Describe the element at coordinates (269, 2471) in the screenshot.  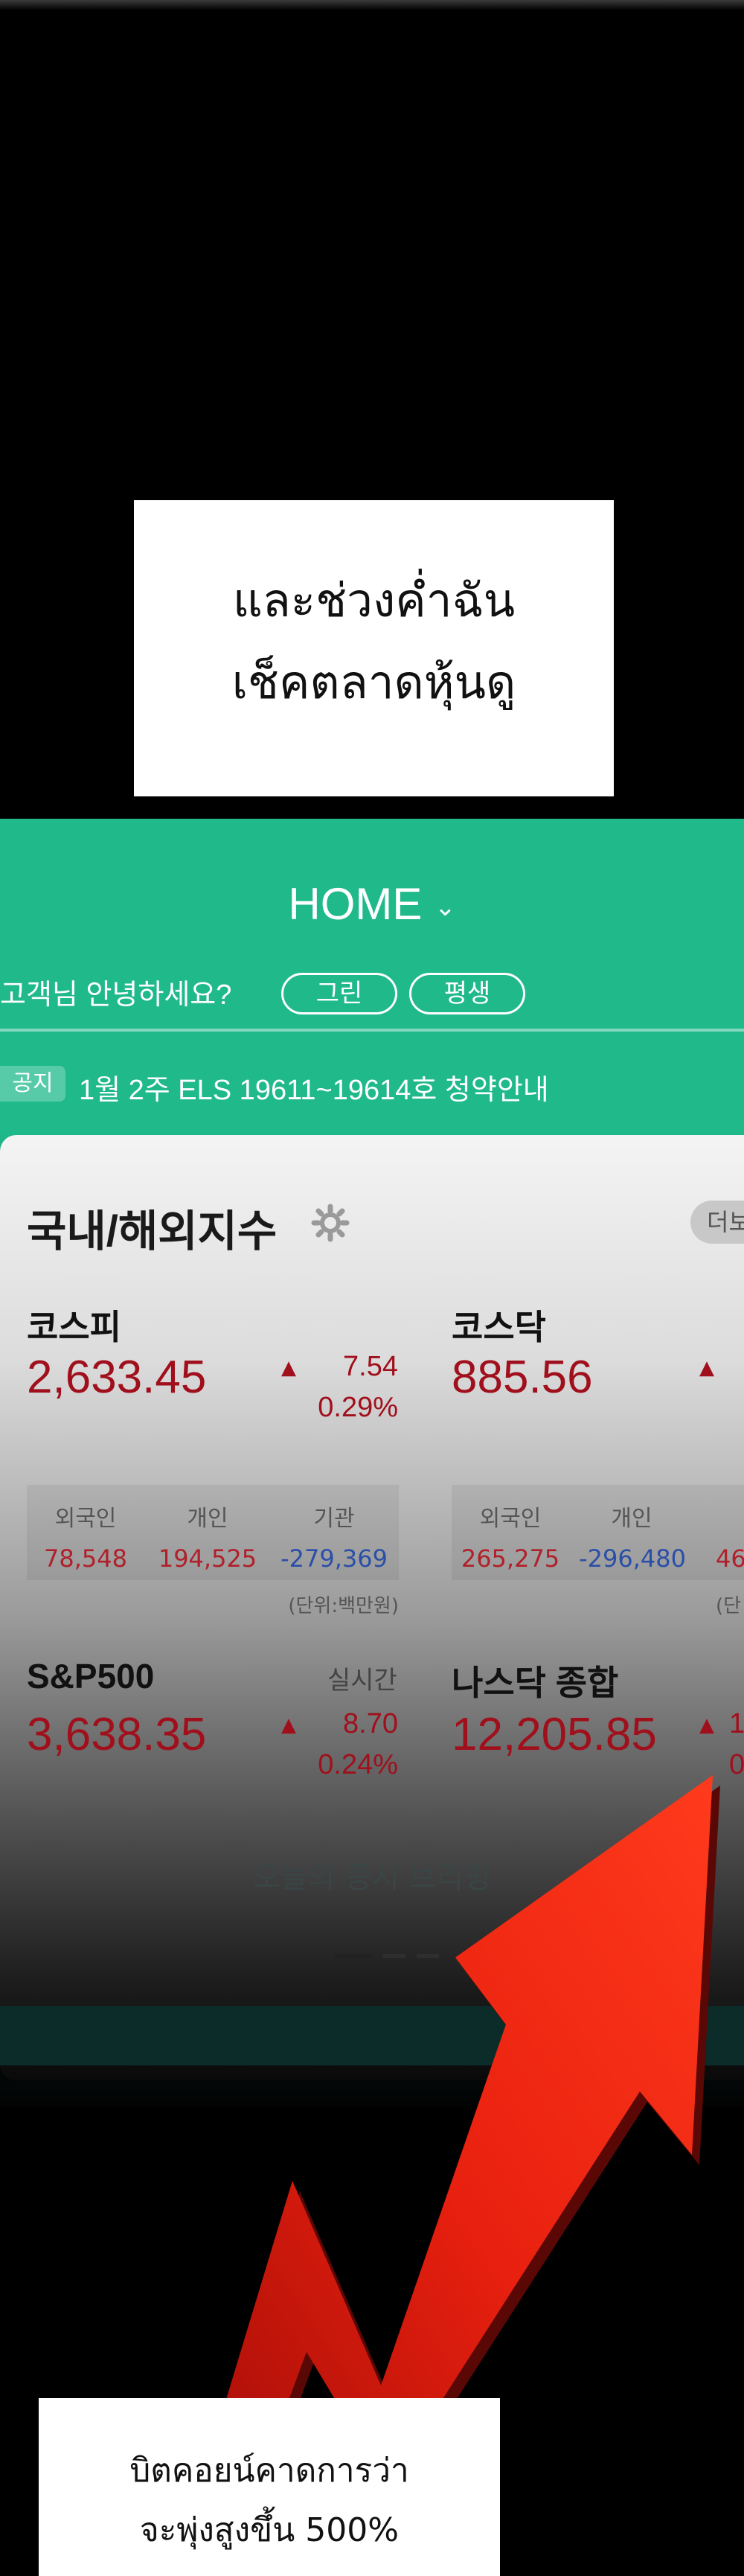
I see `caption-line-1: บิตคอยน์คาดการว่า` at that location.